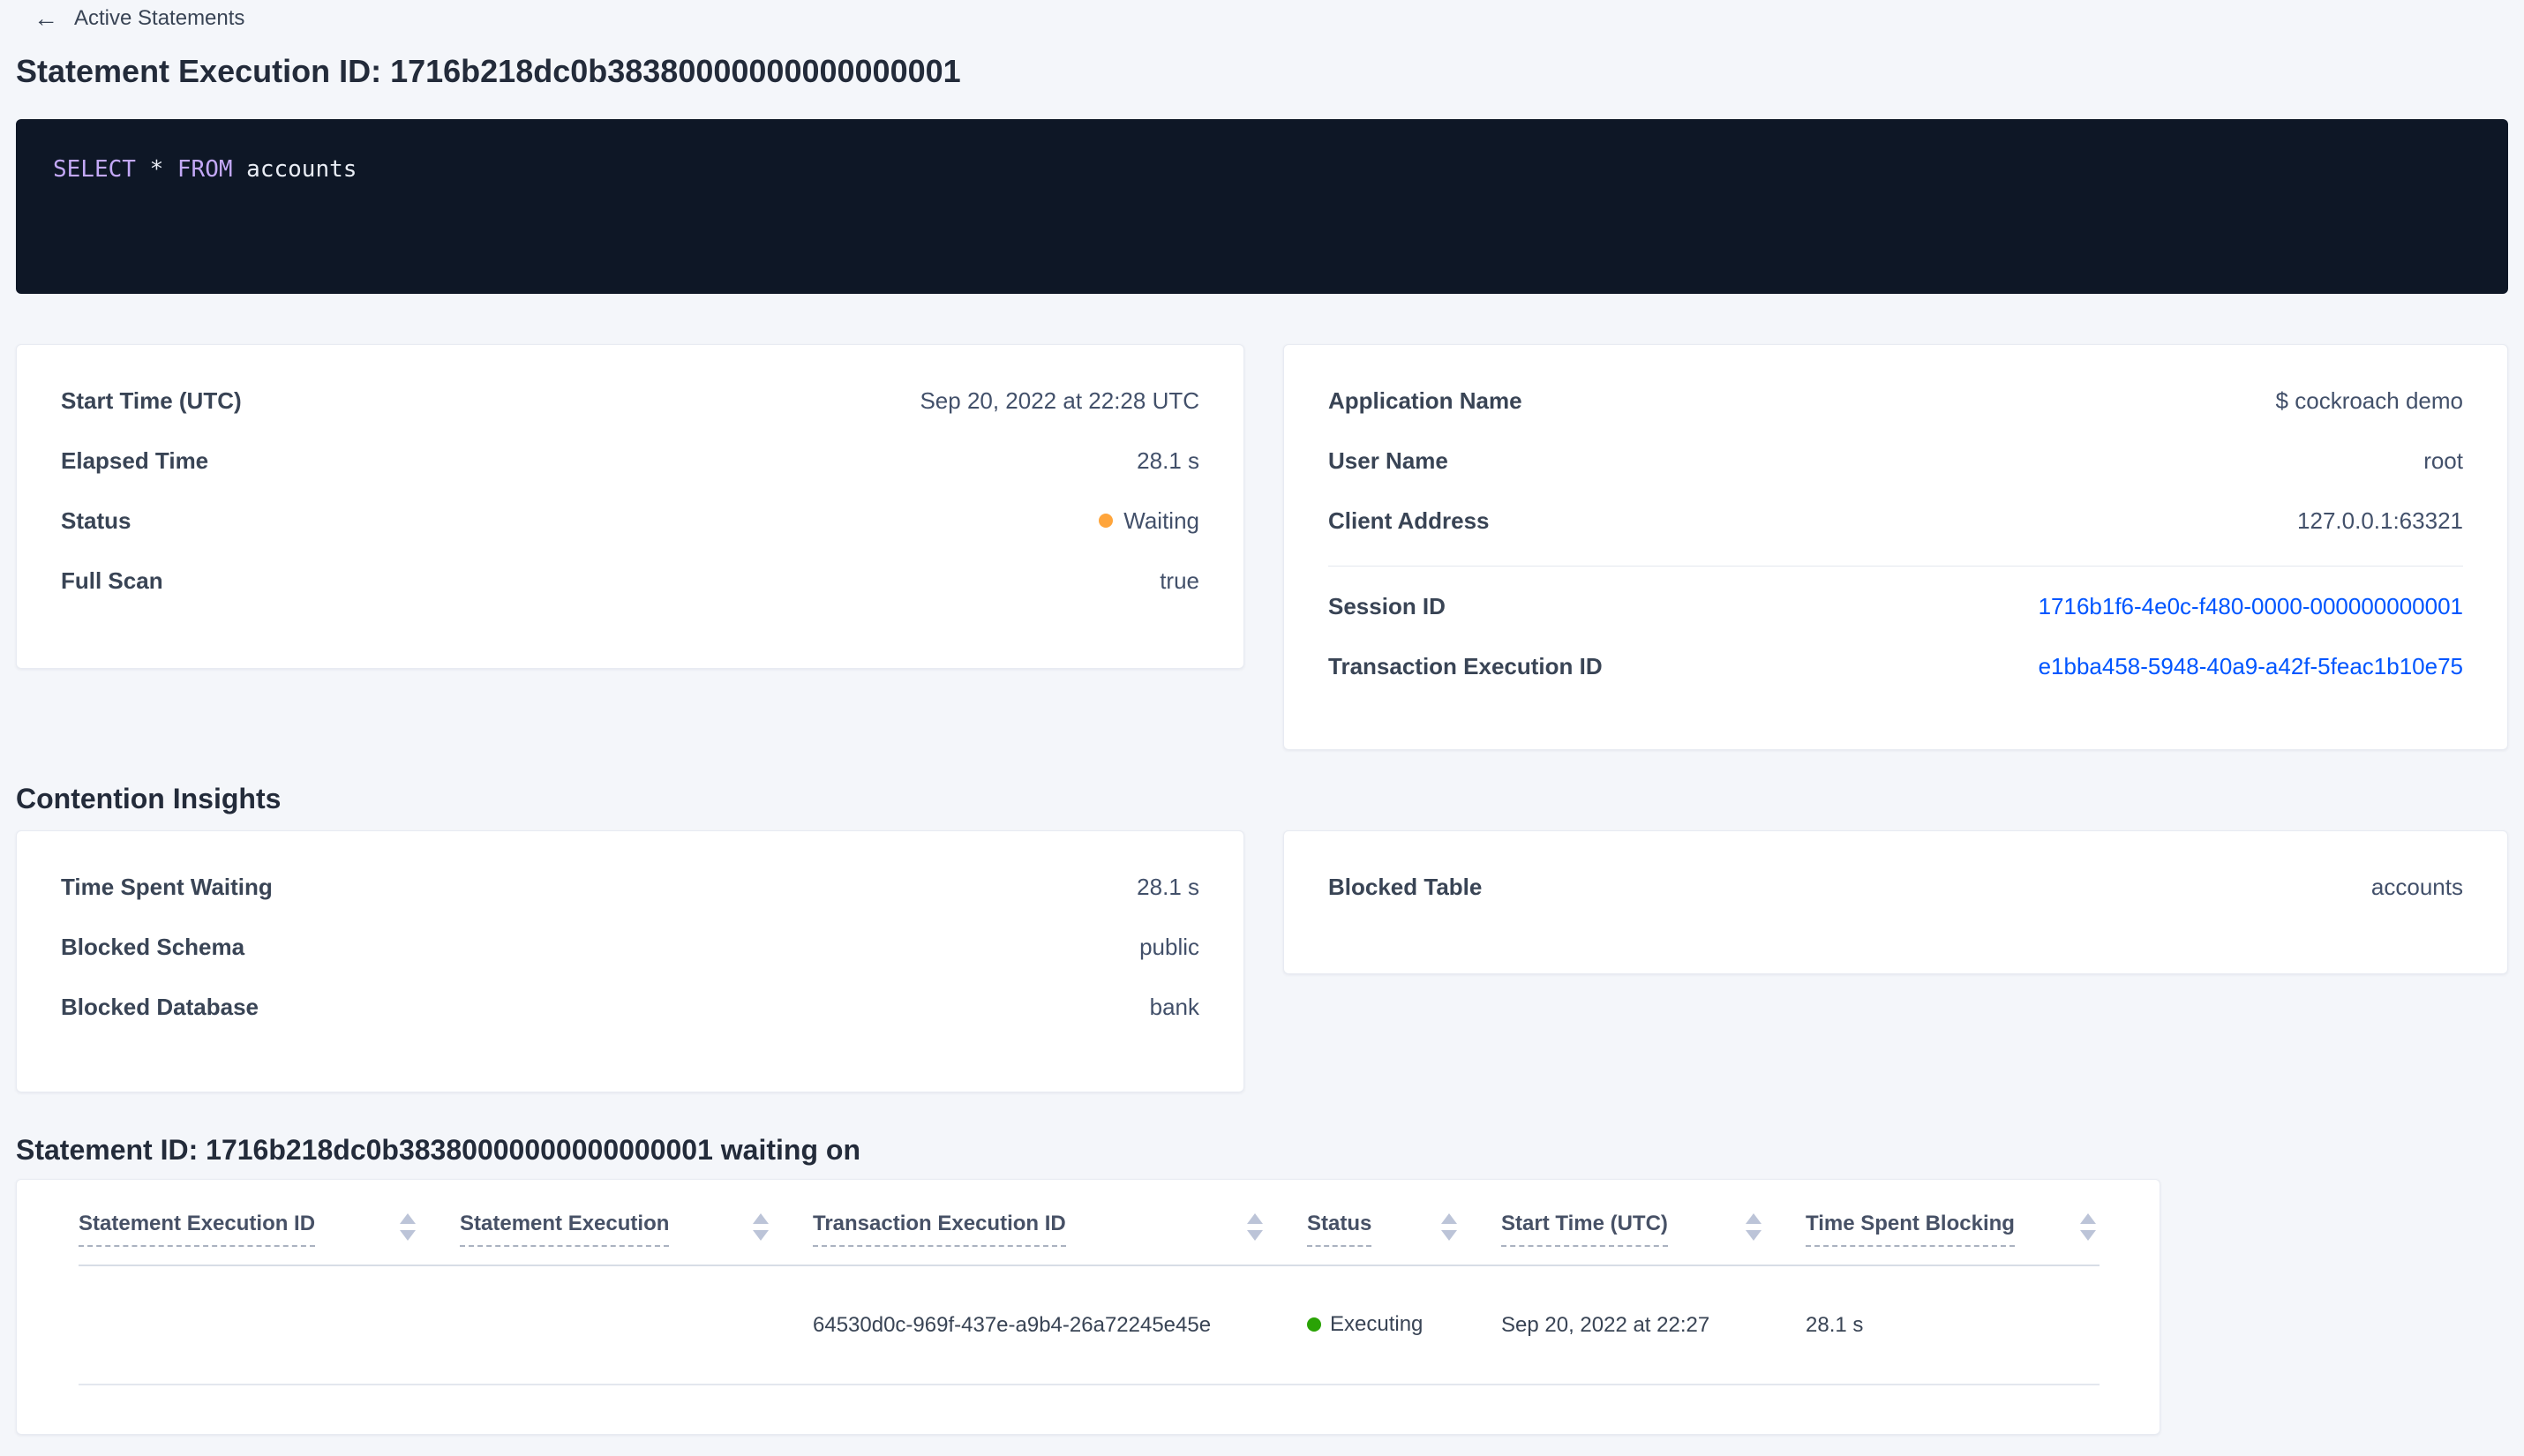  Describe the element at coordinates (1168, 886) in the screenshot. I see `time-spent-waiting-value: 28.1 s` at that location.